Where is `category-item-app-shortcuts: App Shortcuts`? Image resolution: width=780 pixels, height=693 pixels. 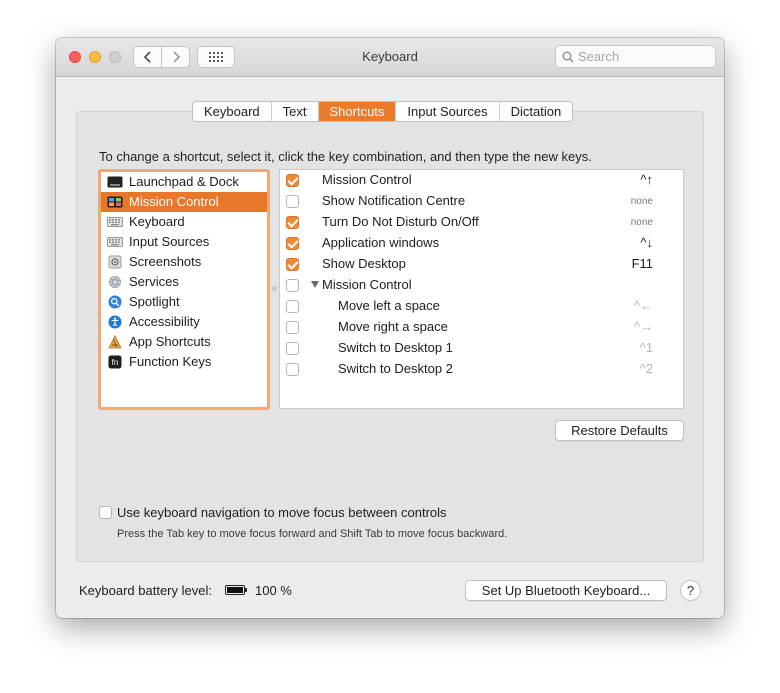 category-item-app-shortcuts: App Shortcuts is located at coordinates (184, 342).